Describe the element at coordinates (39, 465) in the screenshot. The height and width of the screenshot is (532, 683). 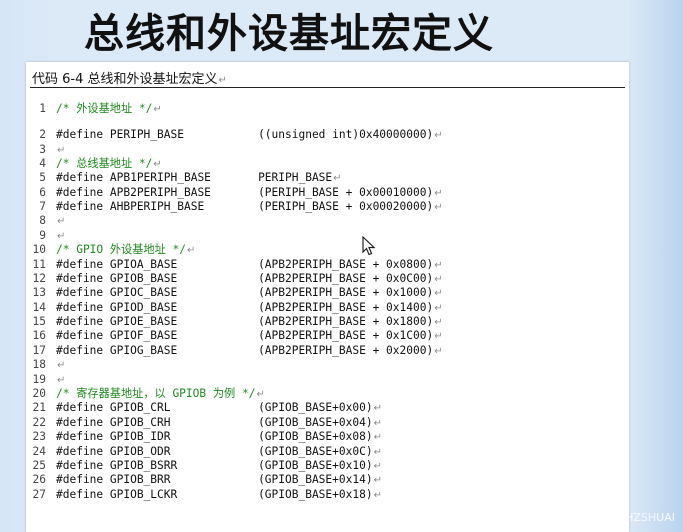
I see `line-number: 25` at that location.